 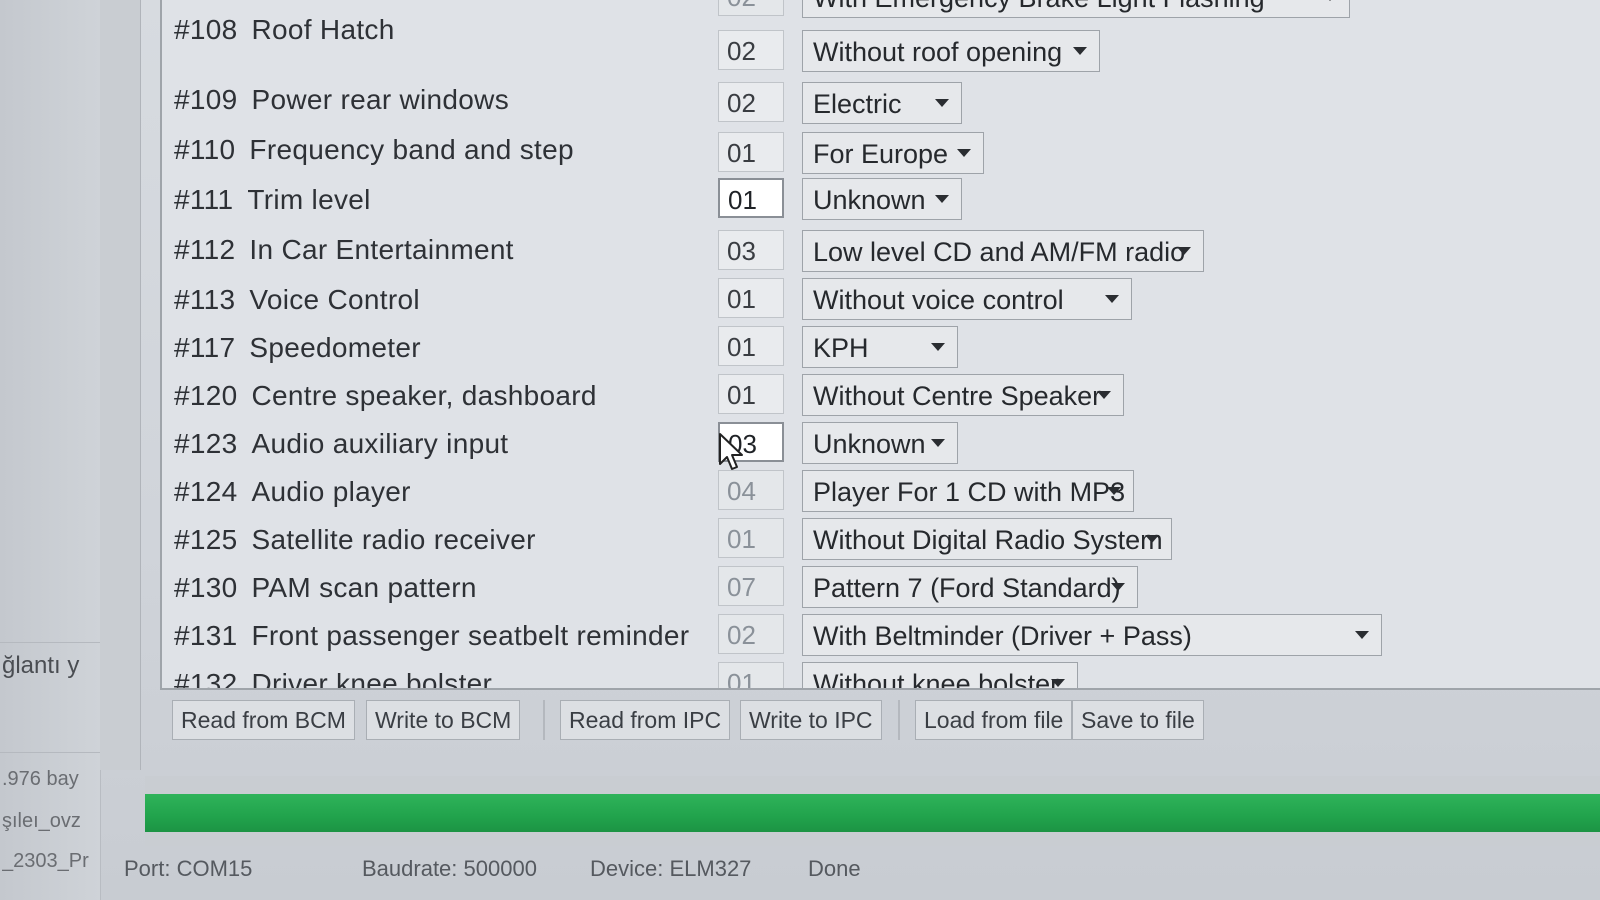 I want to click on value-dropdown: Without Centre Speaker, so click(x=963, y=395).